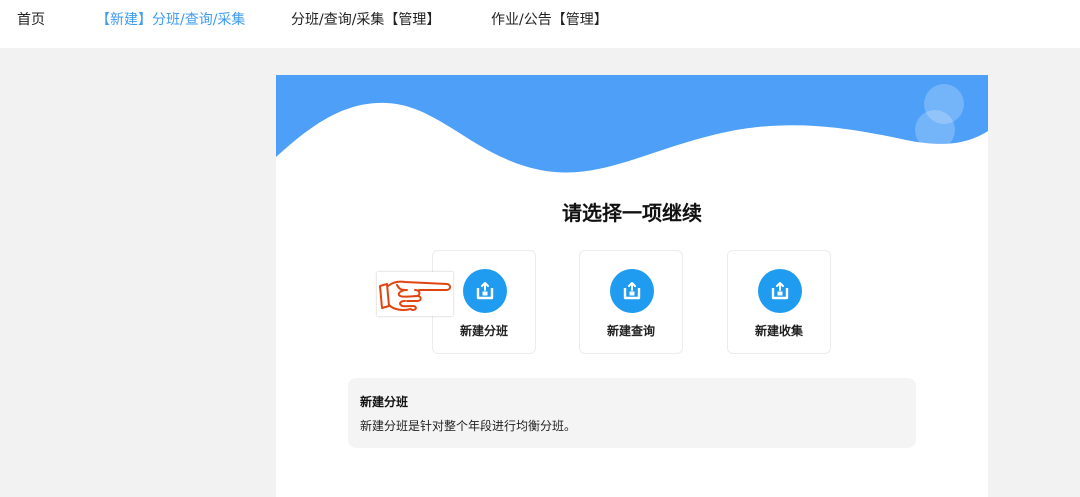 This screenshot has width=1080, height=497. What do you see at coordinates (384, 402) in the screenshot?
I see `description-title: 新建分班` at bounding box center [384, 402].